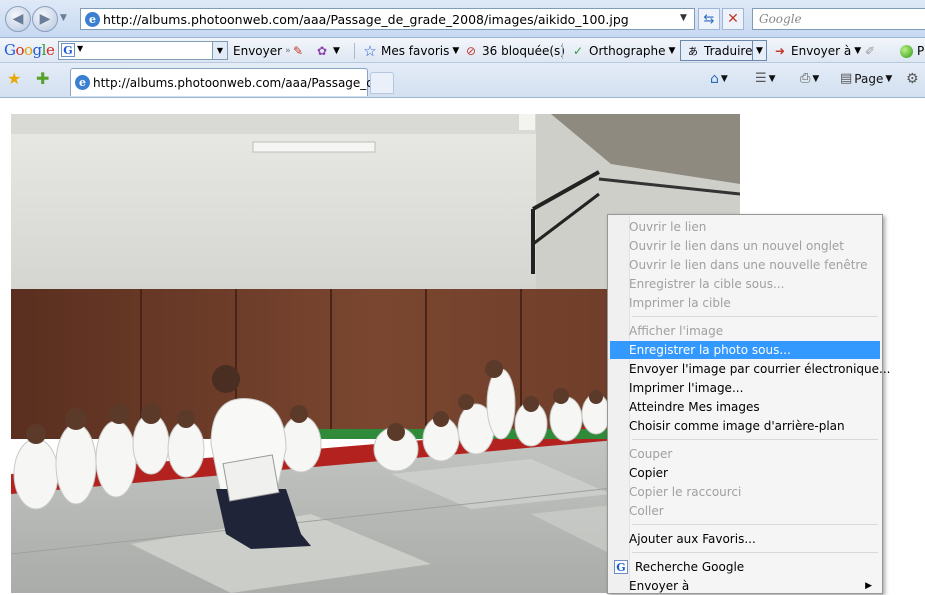 This screenshot has width=925, height=595. I want to click on search-input: Google, so click(838, 19).